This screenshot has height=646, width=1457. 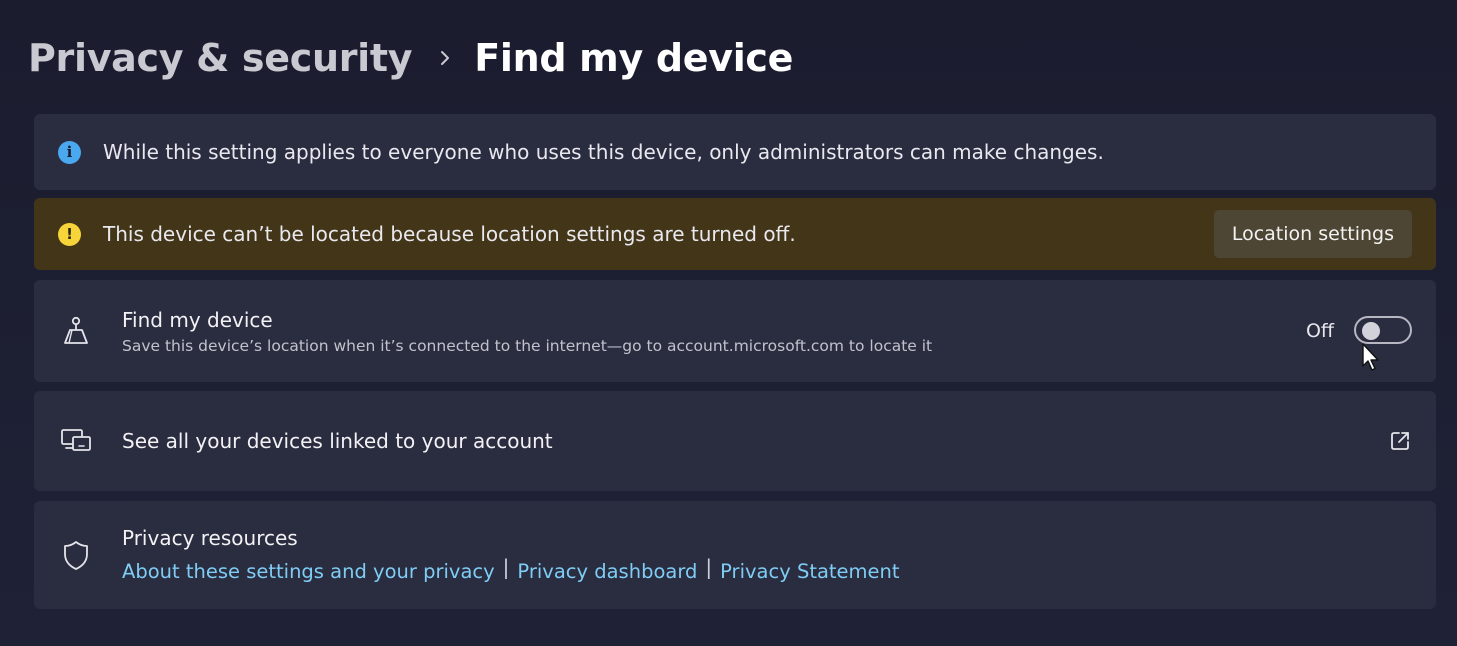 I want to click on toggle-knob, so click(x=1371, y=331).